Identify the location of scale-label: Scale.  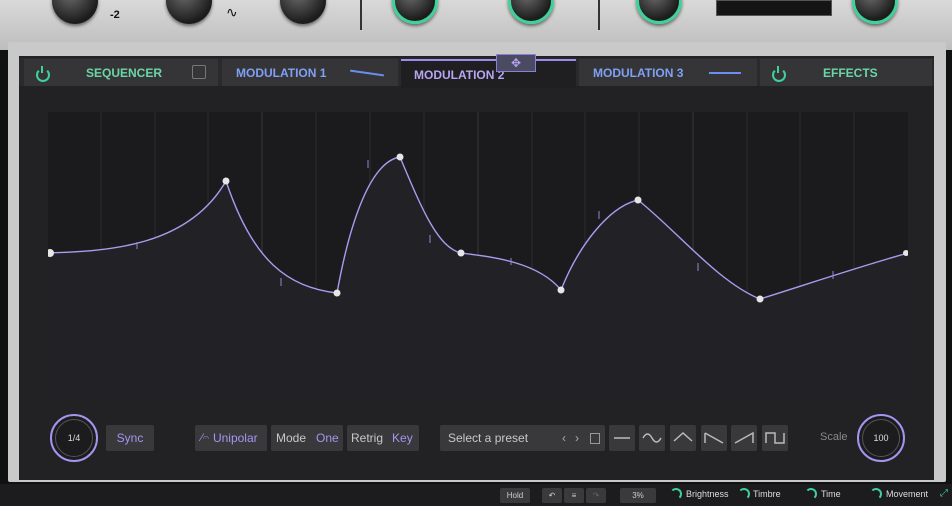
(834, 437).